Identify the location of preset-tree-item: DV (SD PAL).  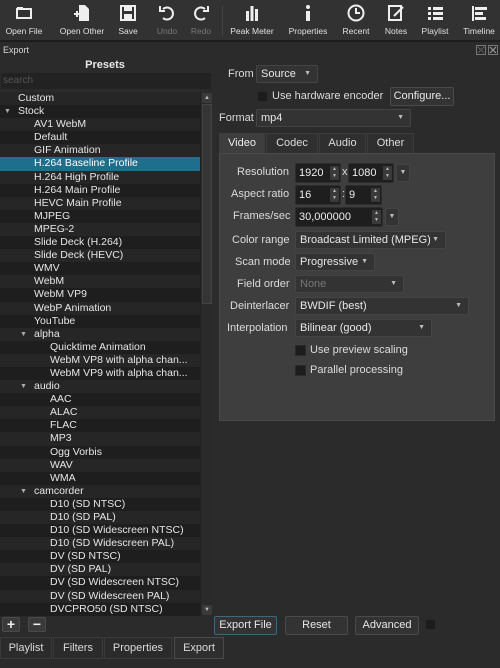
(100, 570).